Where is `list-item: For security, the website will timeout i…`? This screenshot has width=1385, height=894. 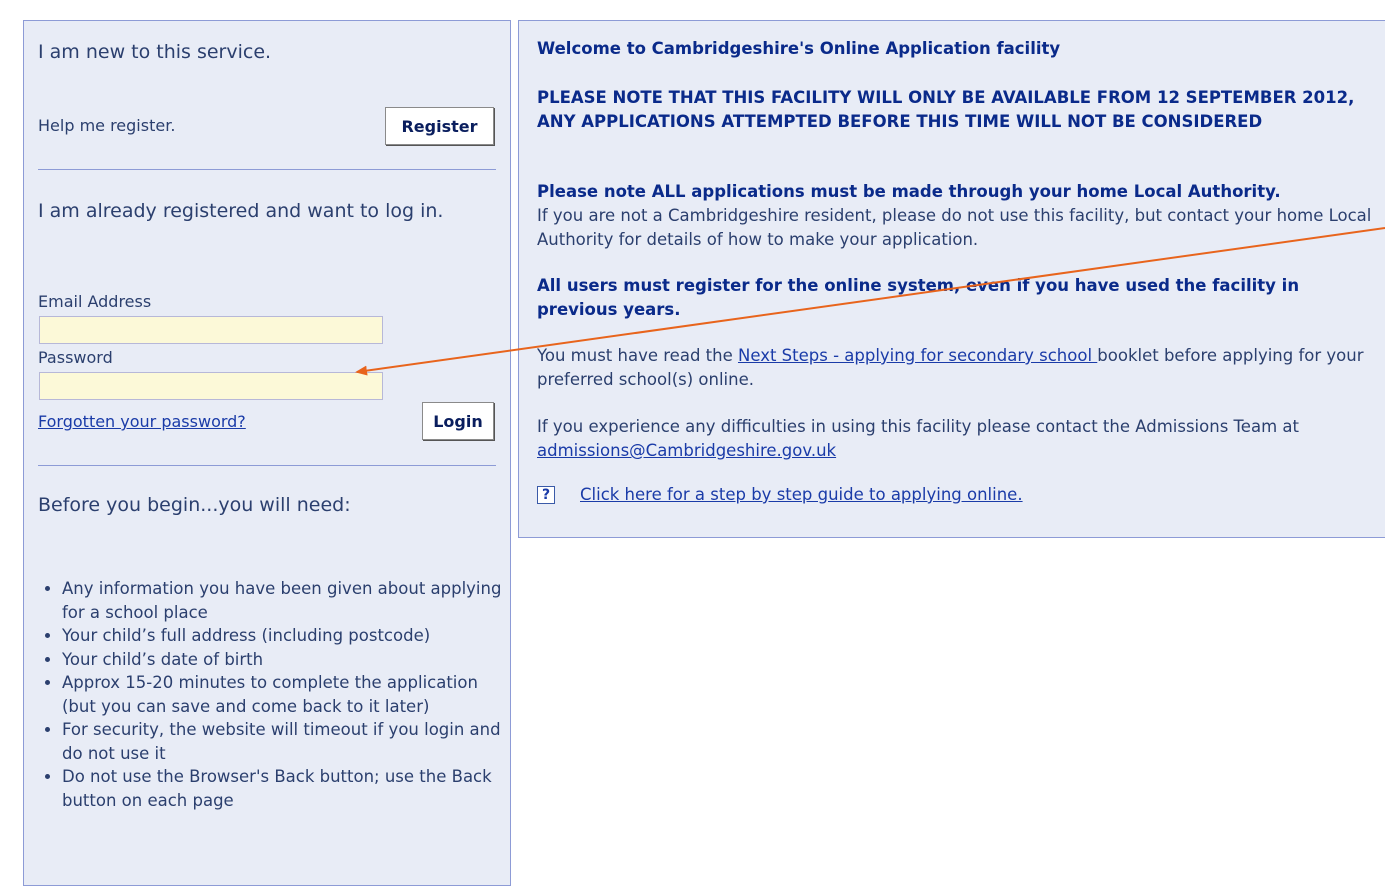
list-item: For security, the website will timeout i… is located at coordinates (282, 741).